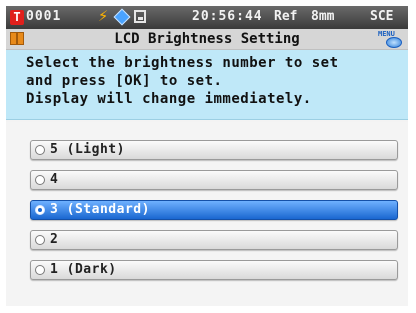 Image resolution: width=416 pixels, height=313 pixels. Describe the element at coordinates (103, 16) in the screenshot. I see `power-icon: ⚡` at that location.